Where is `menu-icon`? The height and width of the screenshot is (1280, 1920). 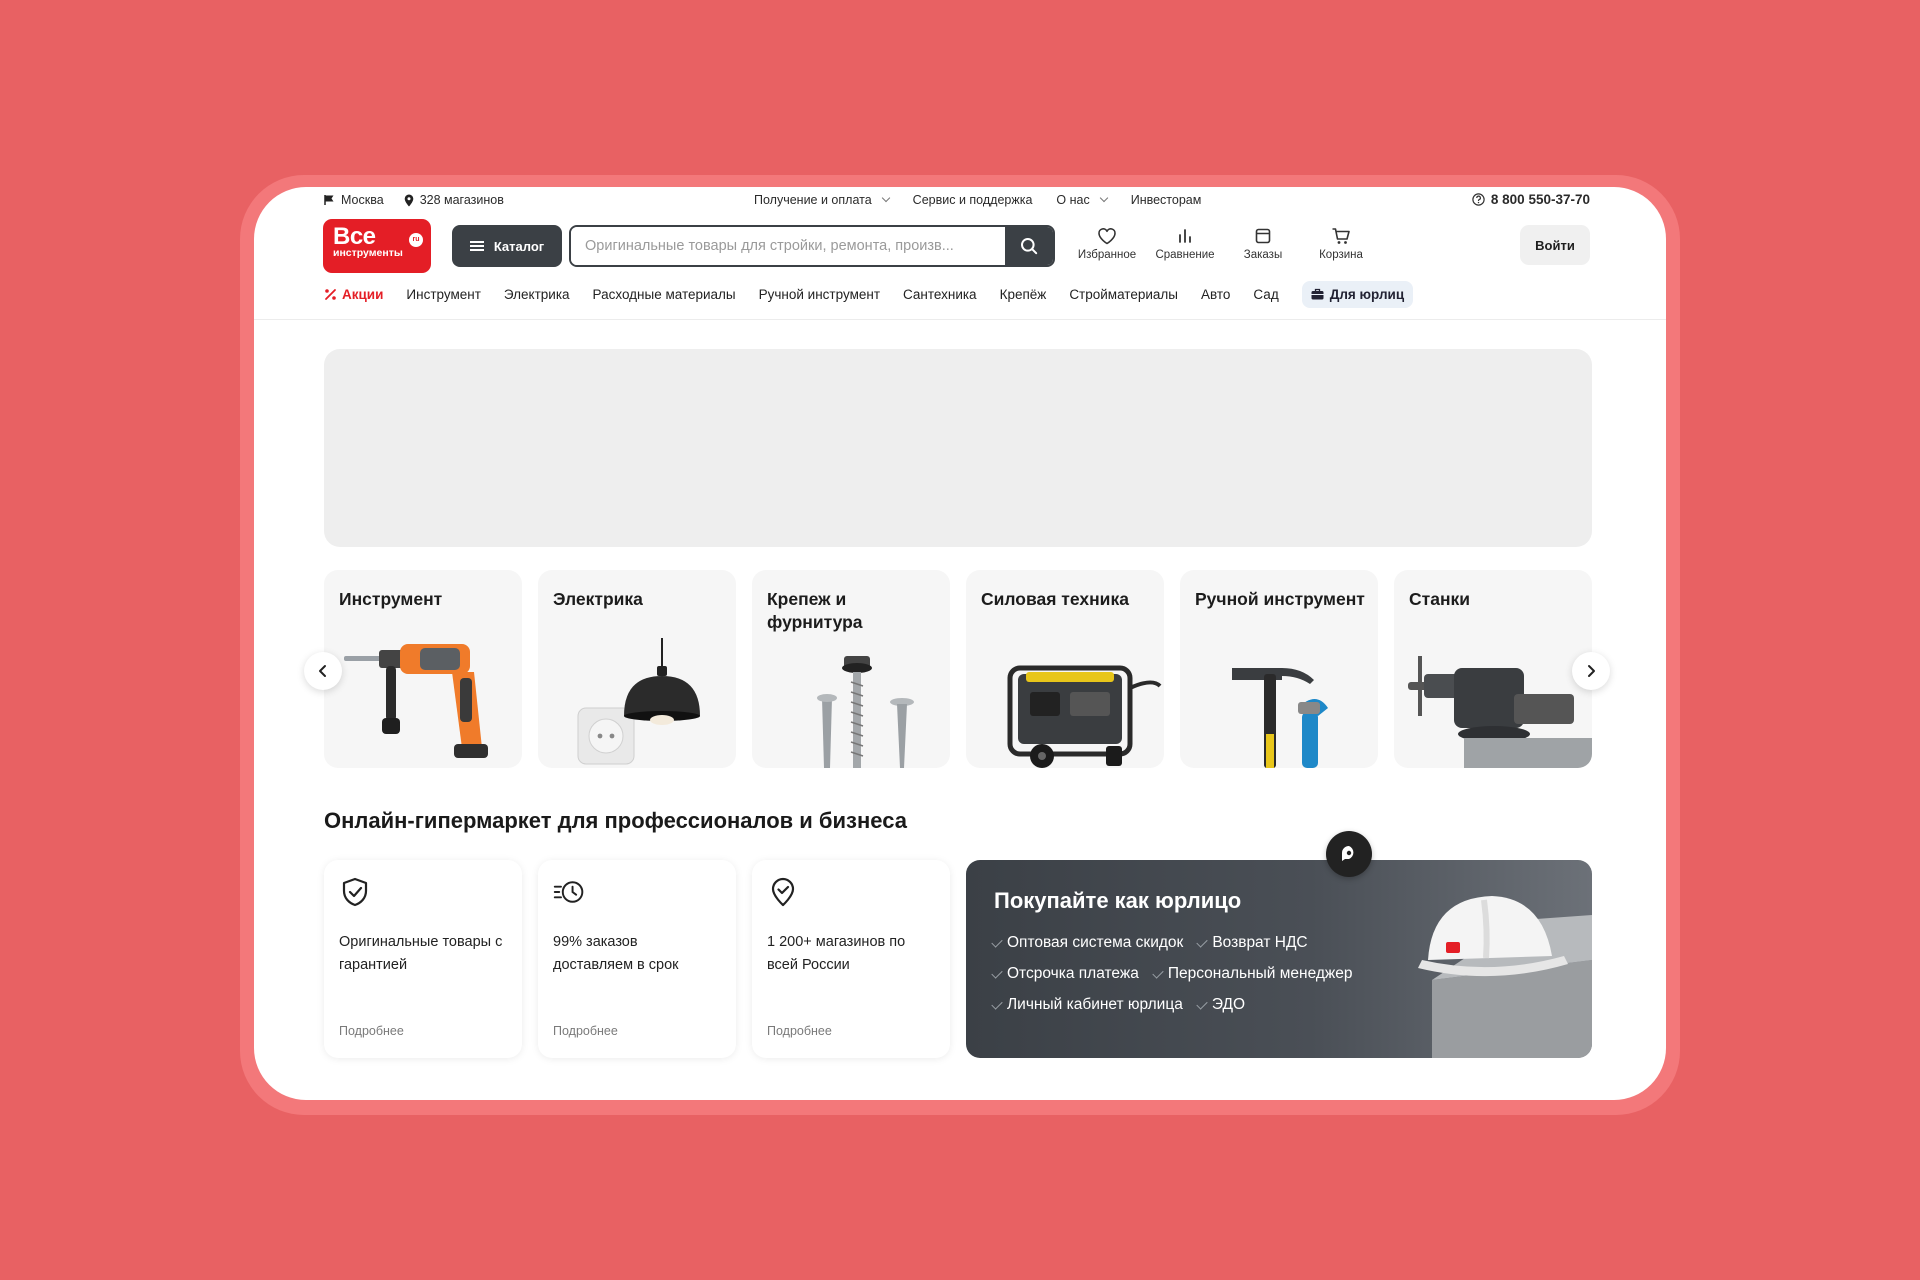
menu-icon is located at coordinates (476, 246).